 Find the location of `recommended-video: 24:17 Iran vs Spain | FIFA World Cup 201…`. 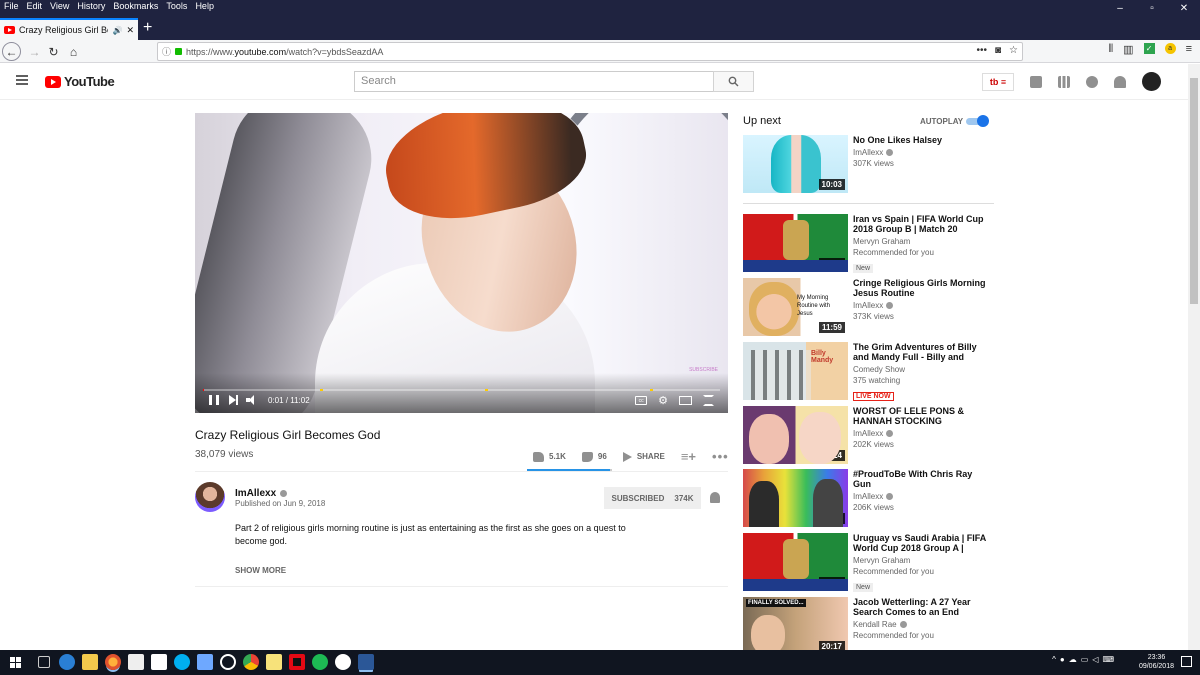

recommended-video: 24:17 Iran vs Spain | FIFA World Cup 201… is located at coordinates (868, 243).